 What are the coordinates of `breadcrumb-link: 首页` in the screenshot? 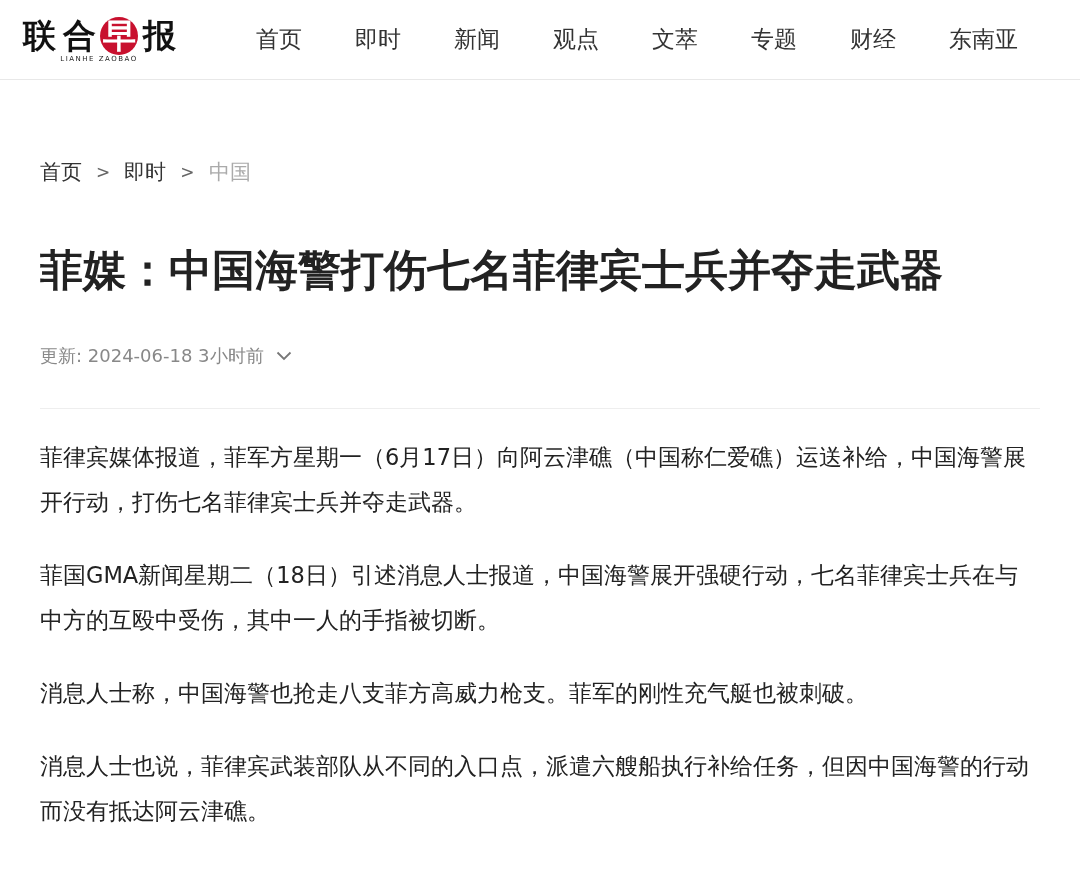 It's located at (61, 172).